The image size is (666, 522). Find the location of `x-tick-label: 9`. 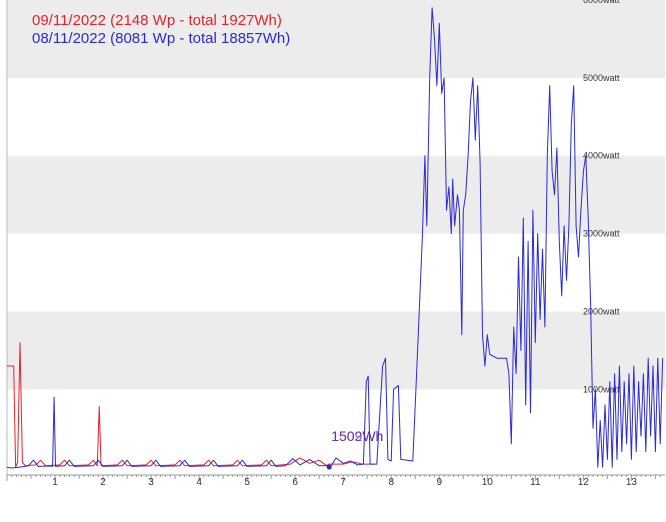

x-tick-label: 9 is located at coordinates (439, 482).